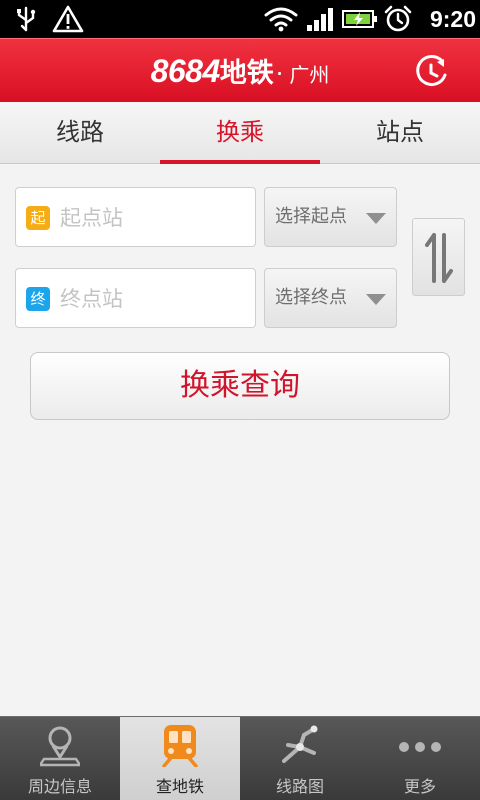  Describe the element at coordinates (180, 746) in the screenshot. I see `metro-train-icon` at that location.